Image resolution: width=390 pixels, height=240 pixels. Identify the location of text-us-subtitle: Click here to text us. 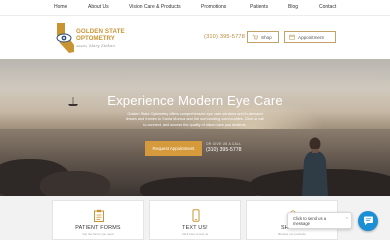
(195, 234).